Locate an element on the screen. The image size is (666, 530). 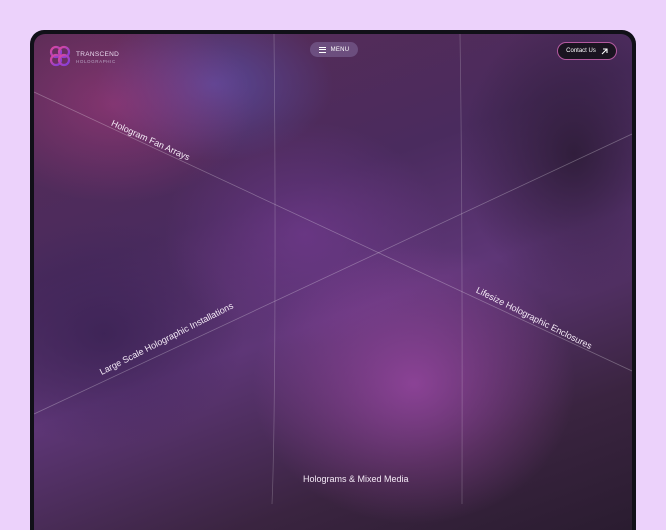
menu-label: MENU is located at coordinates (340, 49).